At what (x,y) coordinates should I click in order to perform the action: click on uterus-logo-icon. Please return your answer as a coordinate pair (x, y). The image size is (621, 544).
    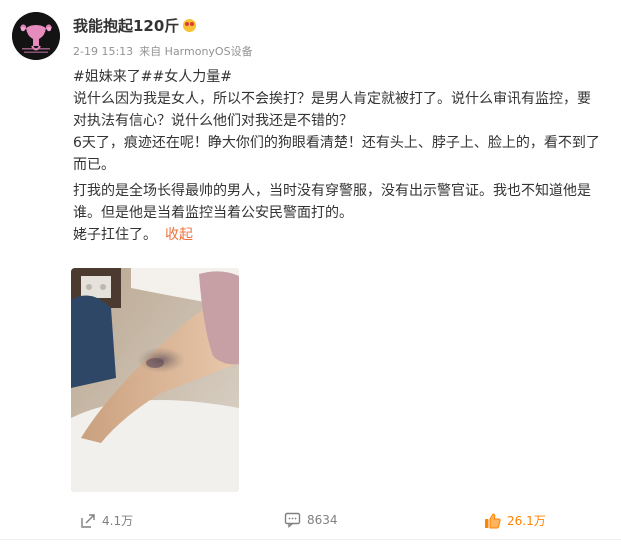
    Looking at the image, I should click on (36, 36).